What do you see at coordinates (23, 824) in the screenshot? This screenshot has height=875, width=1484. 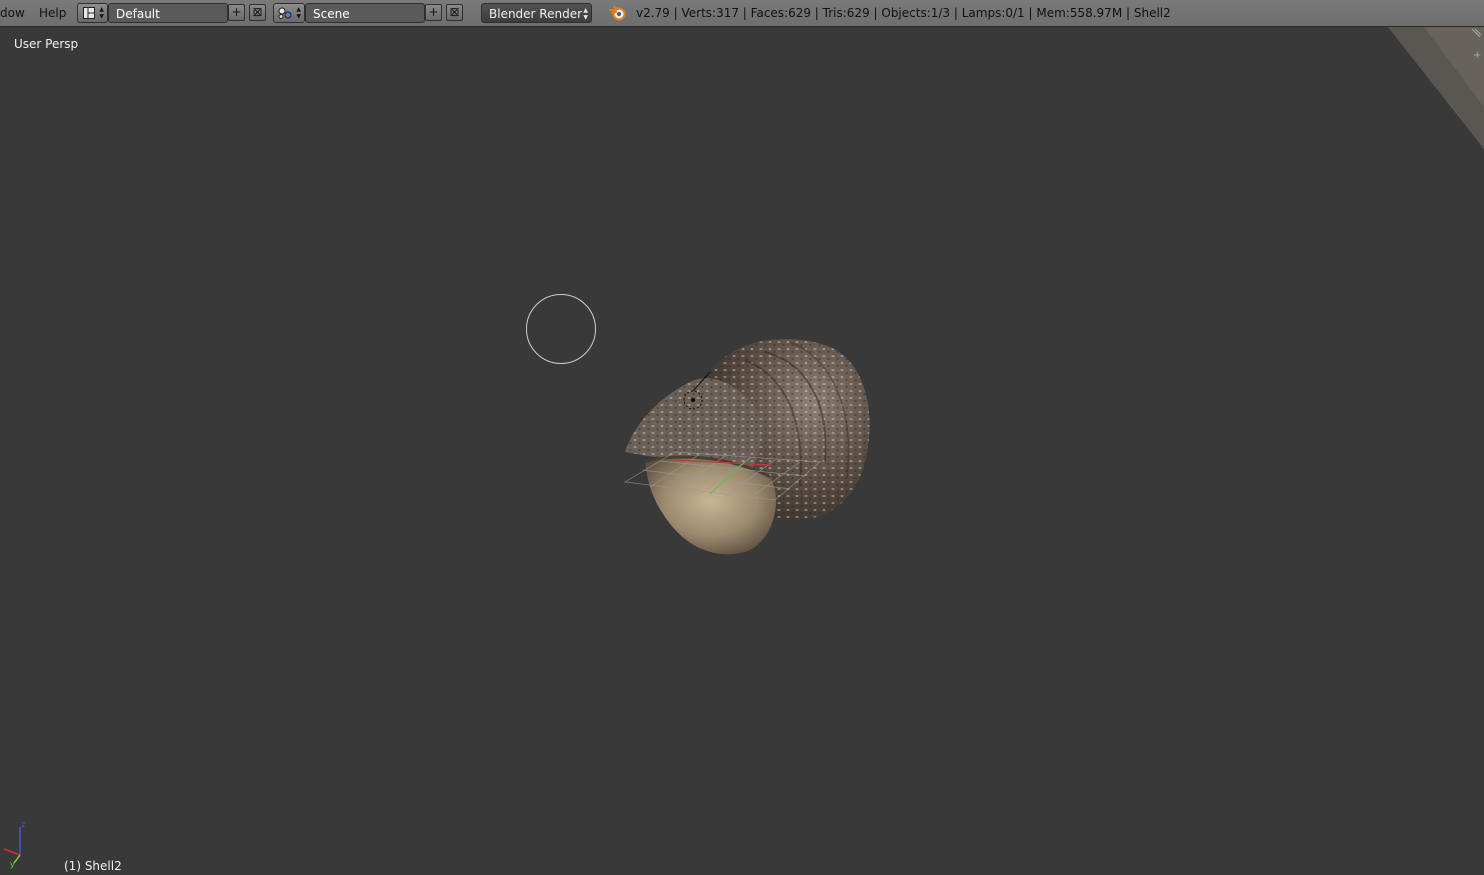 I see `svg-text: z` at bounding box center [23, 824].